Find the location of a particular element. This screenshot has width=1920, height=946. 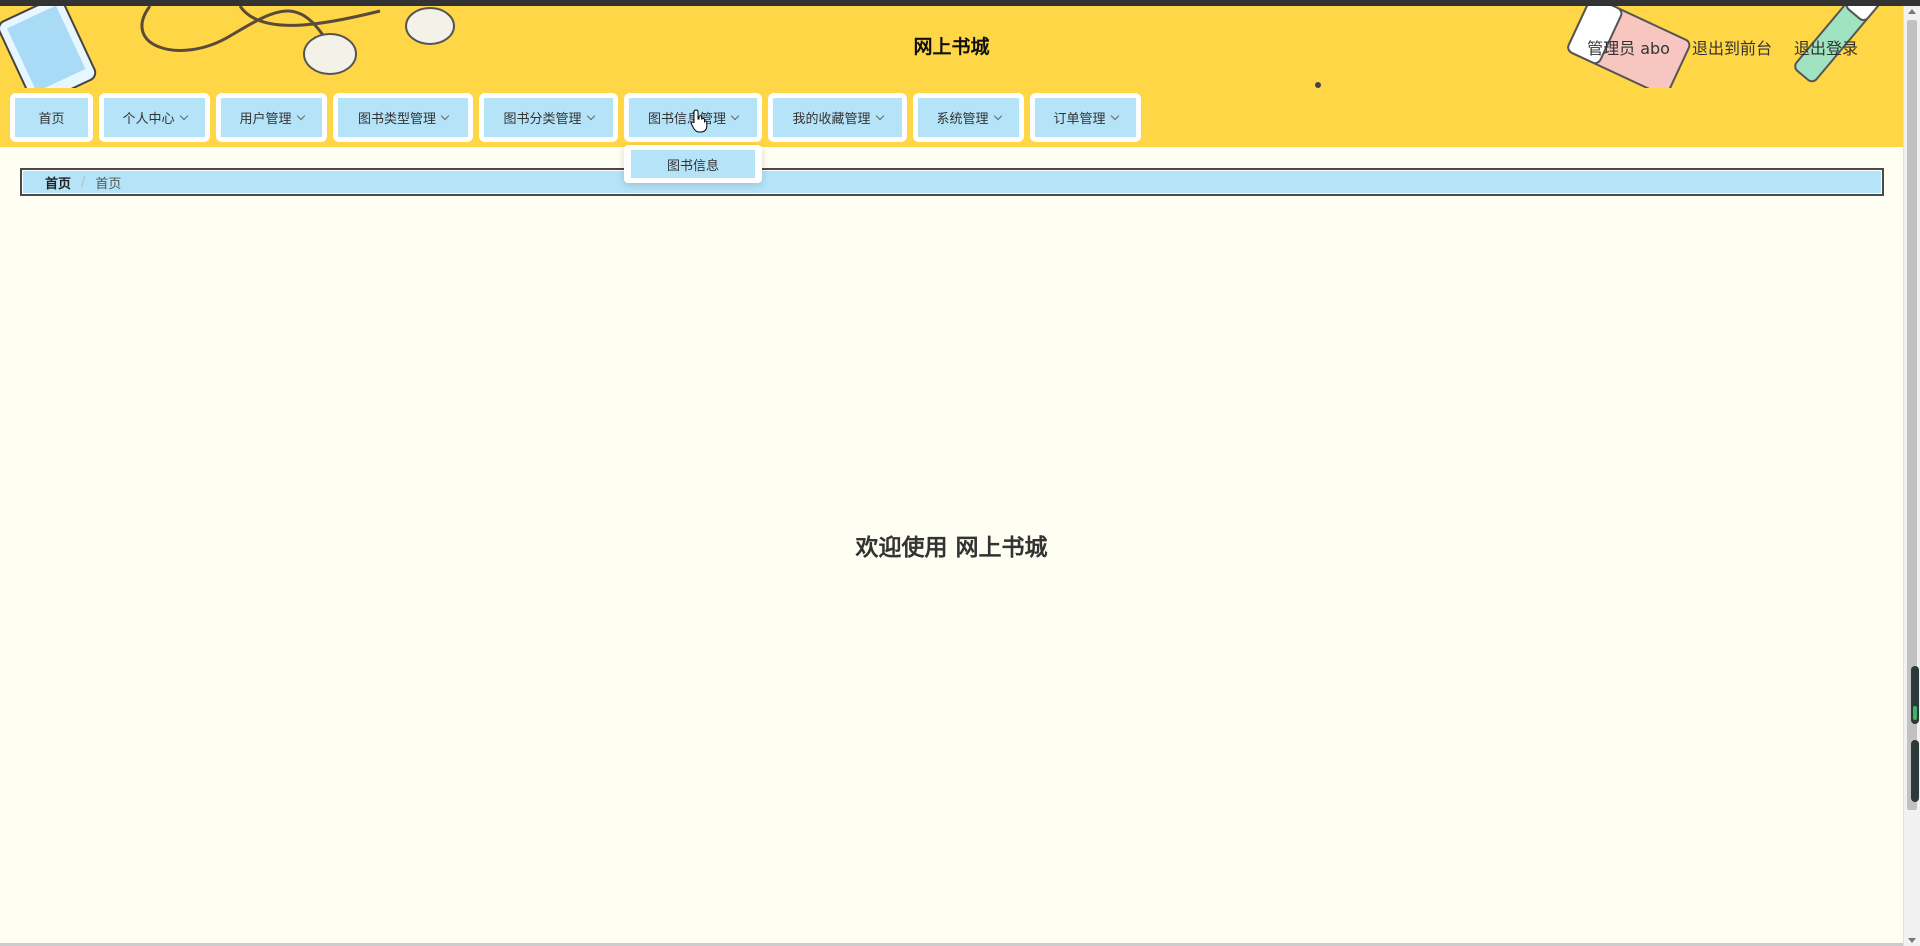

breadcrumb-current: 首页 is located at coordinates (108, 184).